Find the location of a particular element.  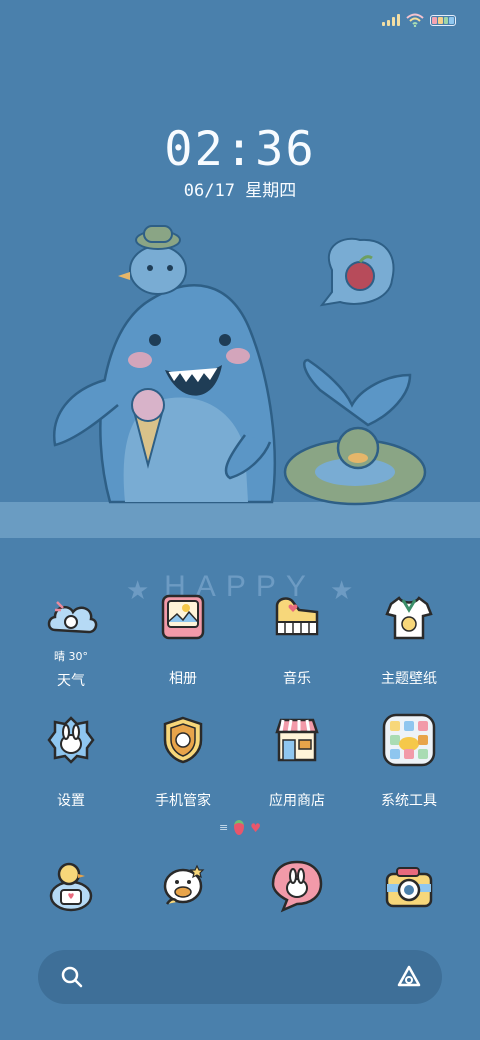

dock-contacts is located at coordinates (297, 886).